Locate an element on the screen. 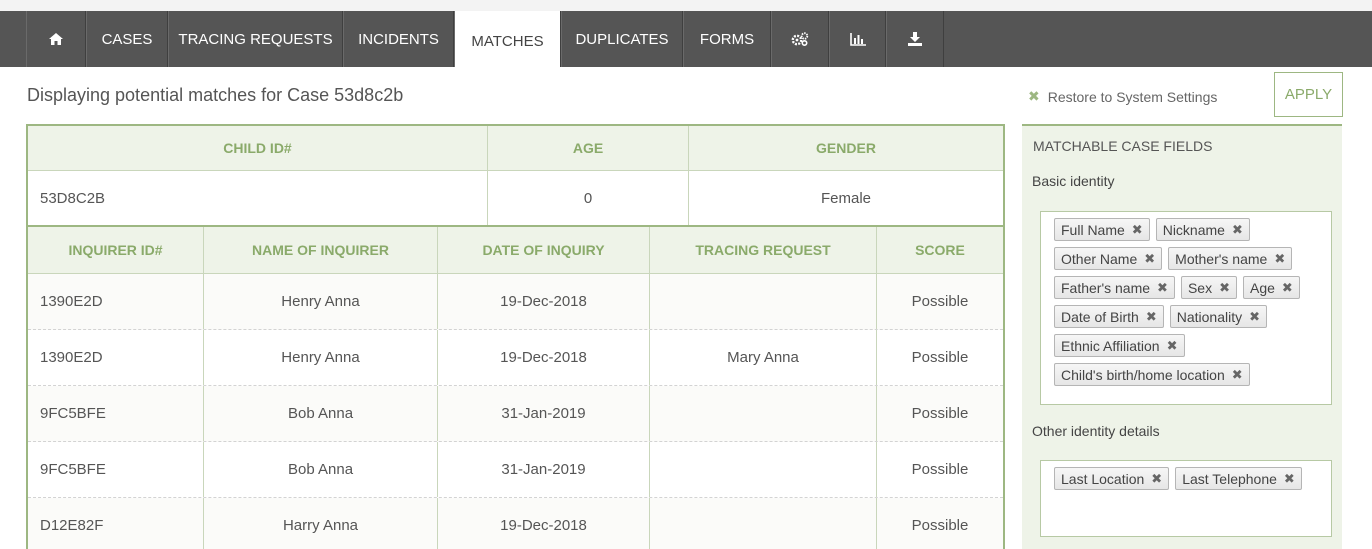 This screenshot has width=1372, height=549. download-icon is located at coordinates (915, 39).